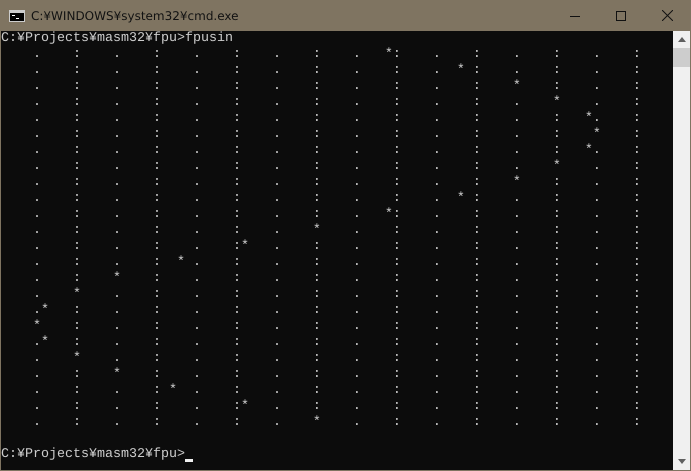  What do you see at coordinates (621, 15) in the screenshot?
I see `maximize-icon` at bounding box center [621, 15].